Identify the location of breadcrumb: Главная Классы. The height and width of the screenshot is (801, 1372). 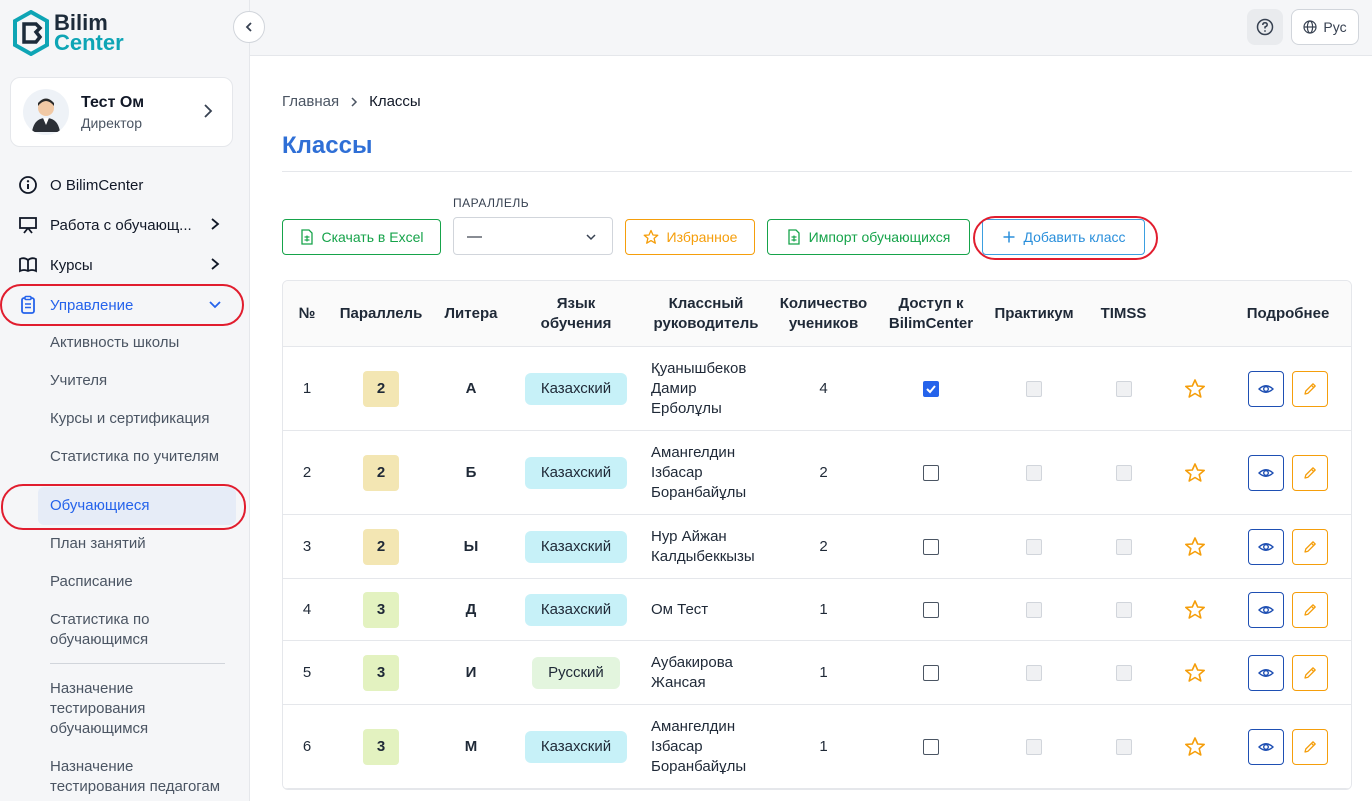
(351, 101).